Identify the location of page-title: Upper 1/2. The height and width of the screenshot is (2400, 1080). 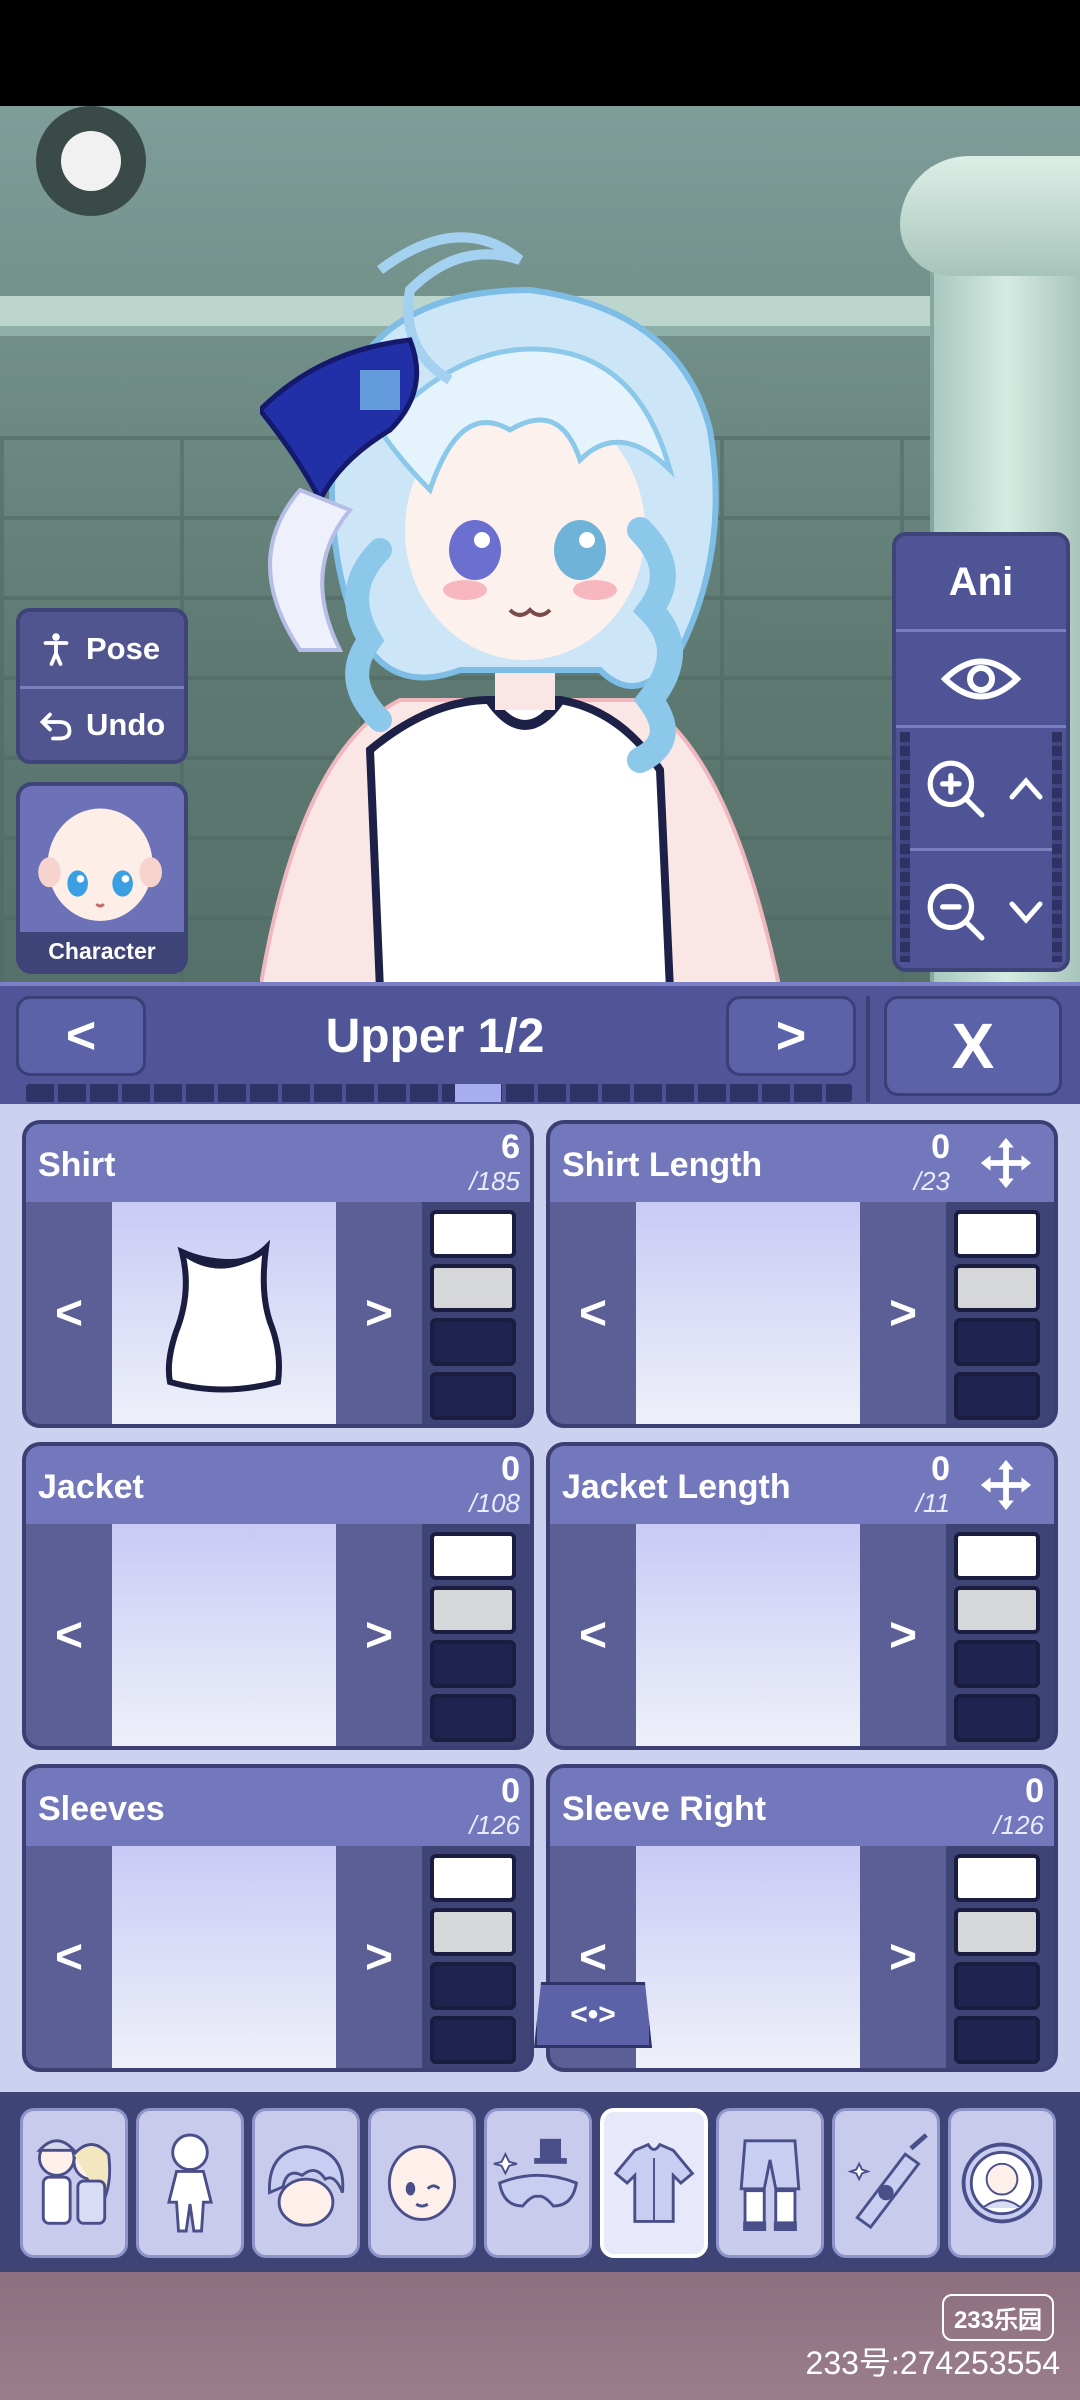
(435, 1036).